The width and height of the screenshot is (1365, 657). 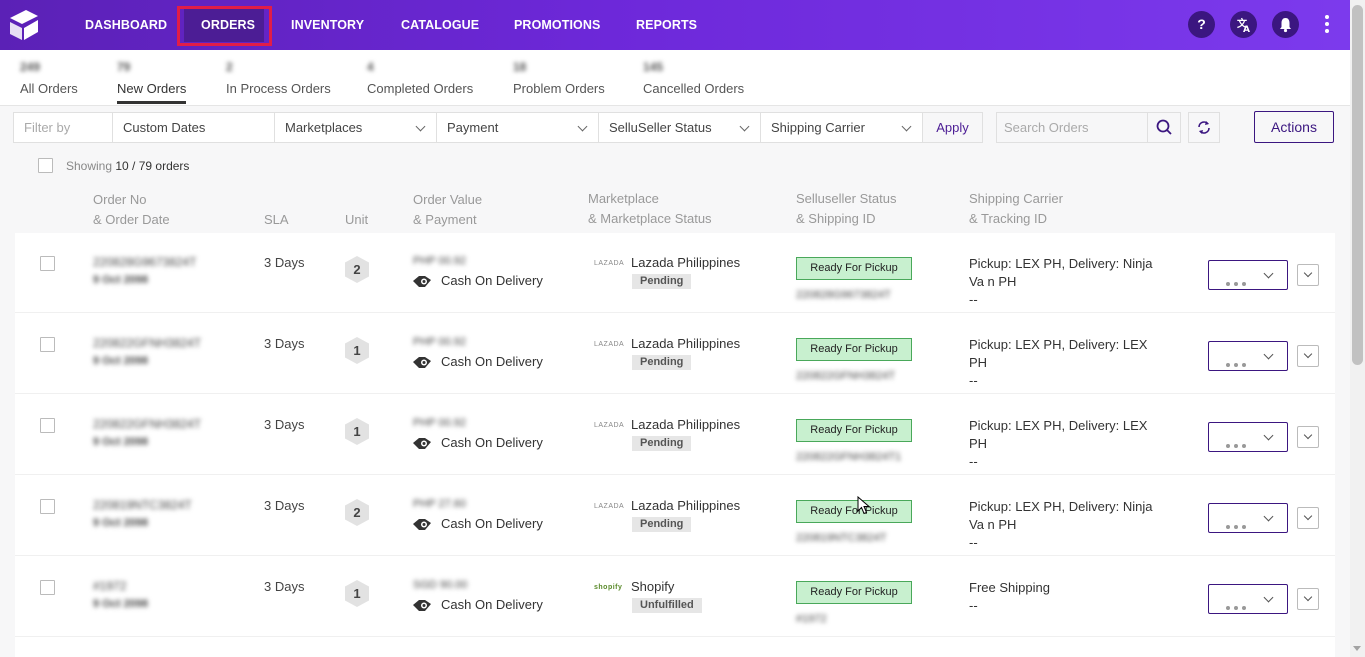 What do you see at coordinates (679, 127) in the screenshot?
I see `seller-status-dropdown: SelluSeller Status` at bounding box center [679, 127].